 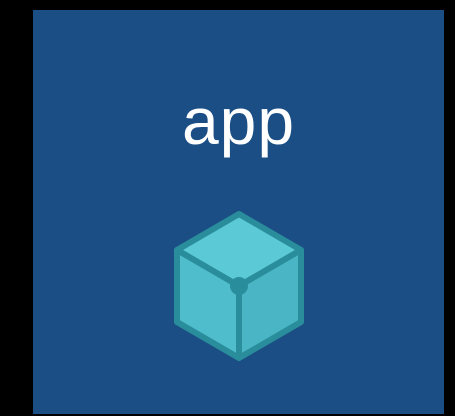 I want to click on cube-icon, so click(x=239, y=286).